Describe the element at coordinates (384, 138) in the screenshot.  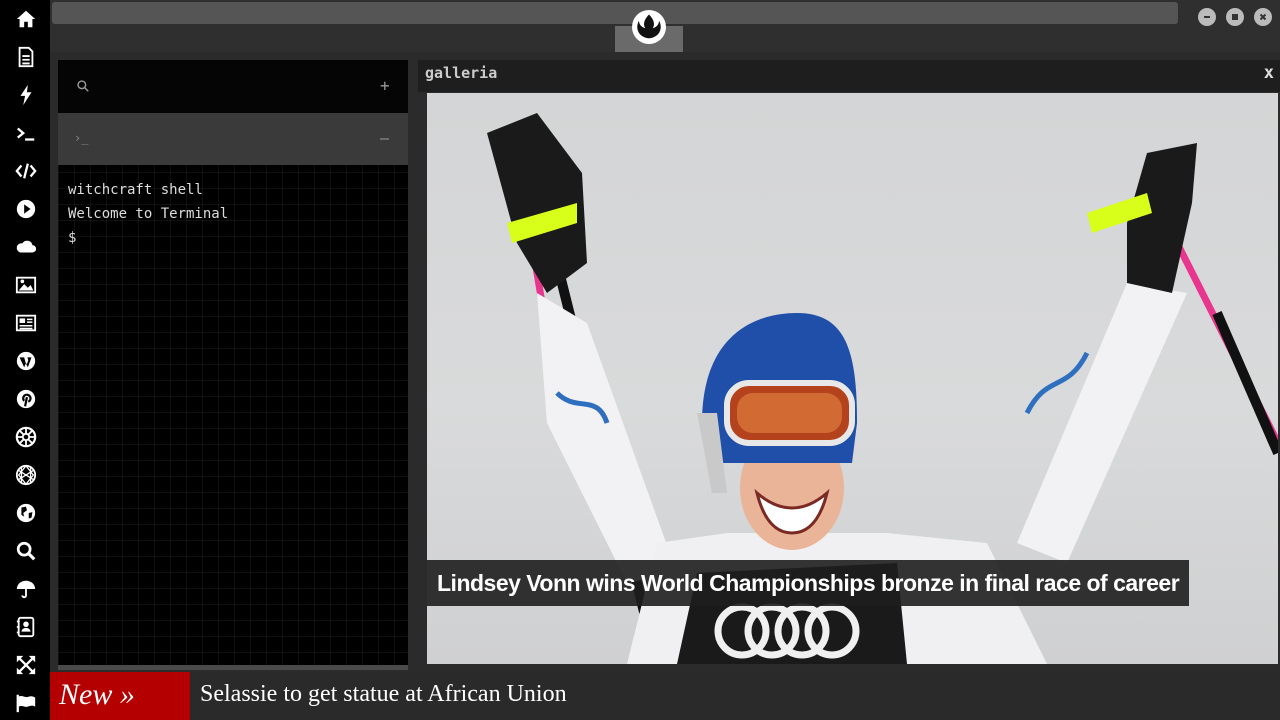
I see `collapse-button: –` at that location.